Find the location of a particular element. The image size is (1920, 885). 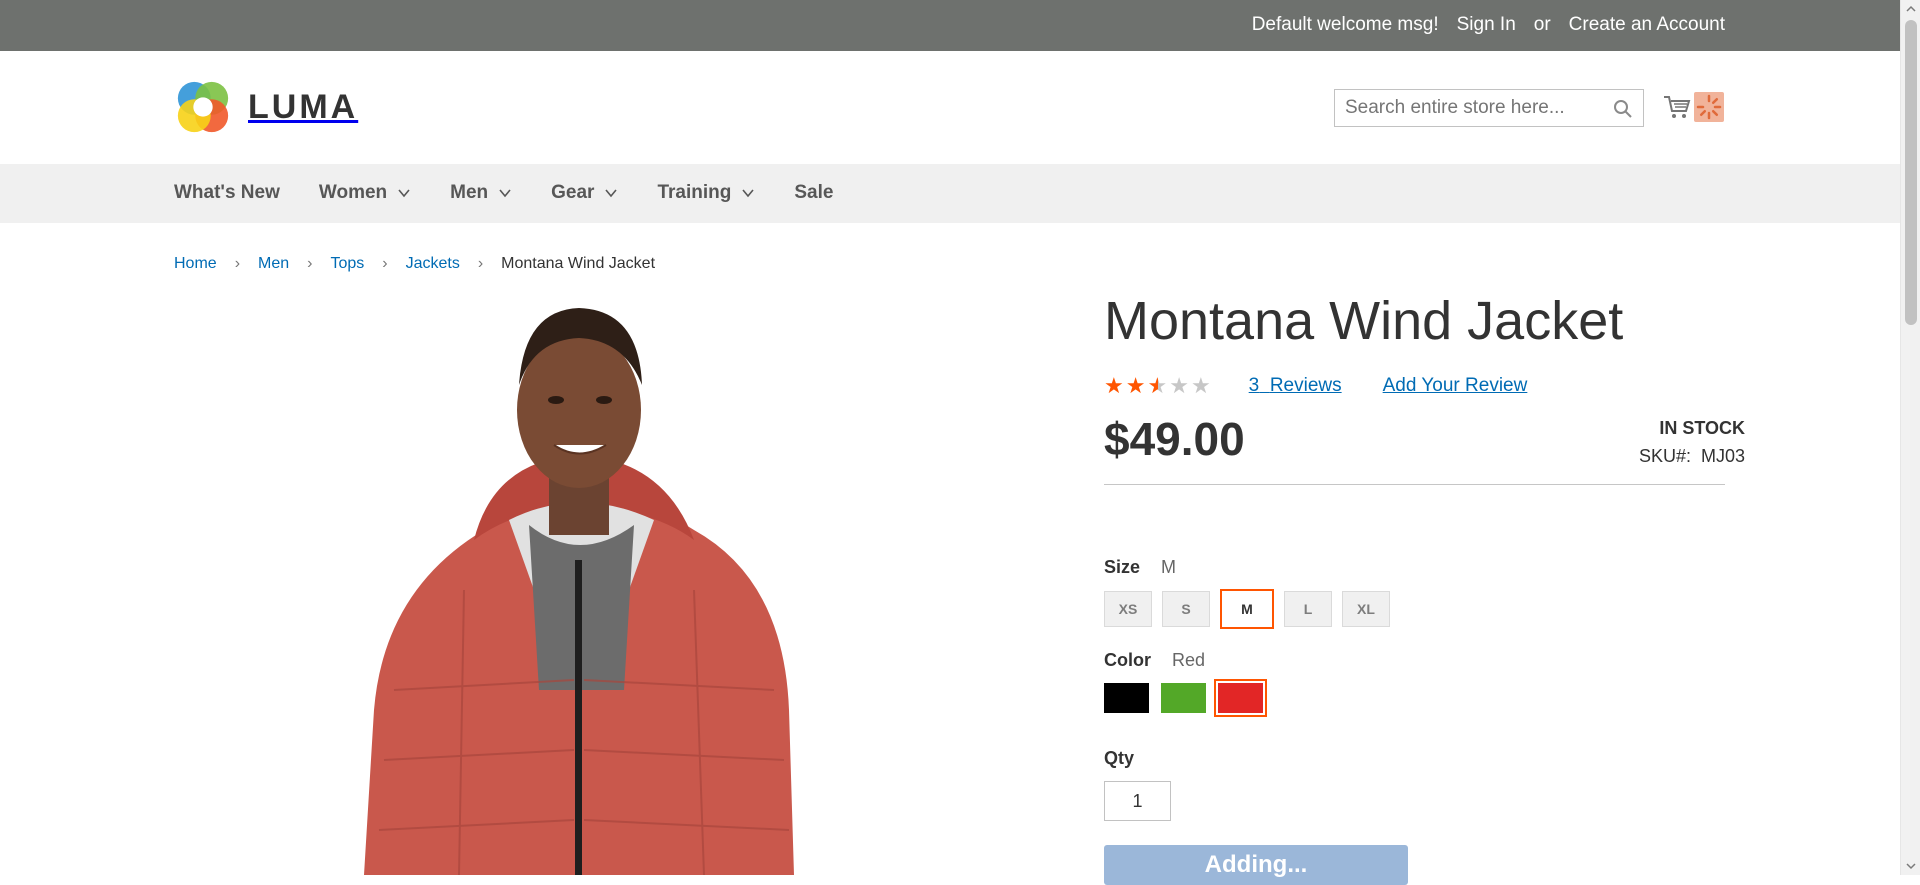

divider is located at coordinates (1414, 484).